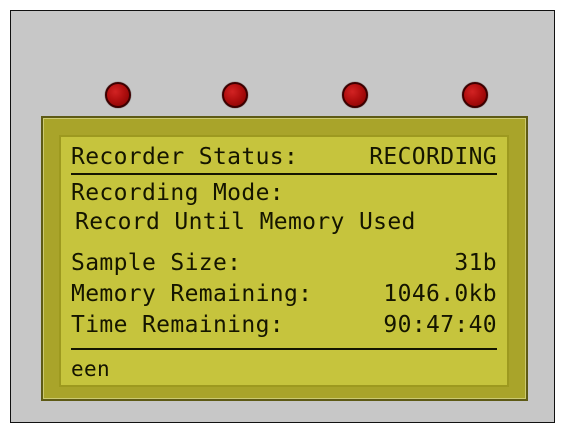 This screenshot has height=426, width=566. Describe the element at coordinates (284, 263) in the screenshot. I see `sample-size-row: Sample Size: 31b` at that location.